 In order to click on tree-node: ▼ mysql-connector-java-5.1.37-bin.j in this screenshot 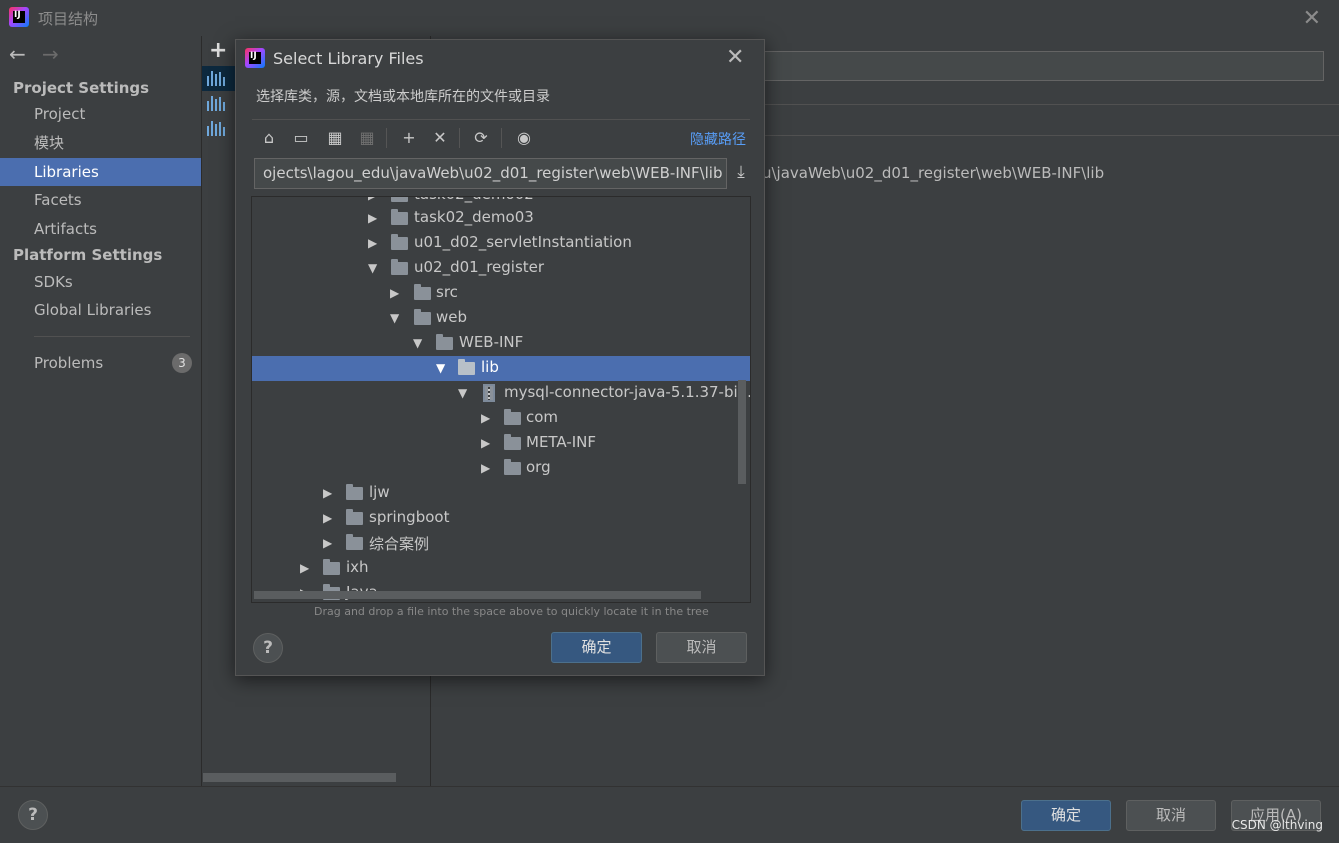, I will do `click(501, 393)`.